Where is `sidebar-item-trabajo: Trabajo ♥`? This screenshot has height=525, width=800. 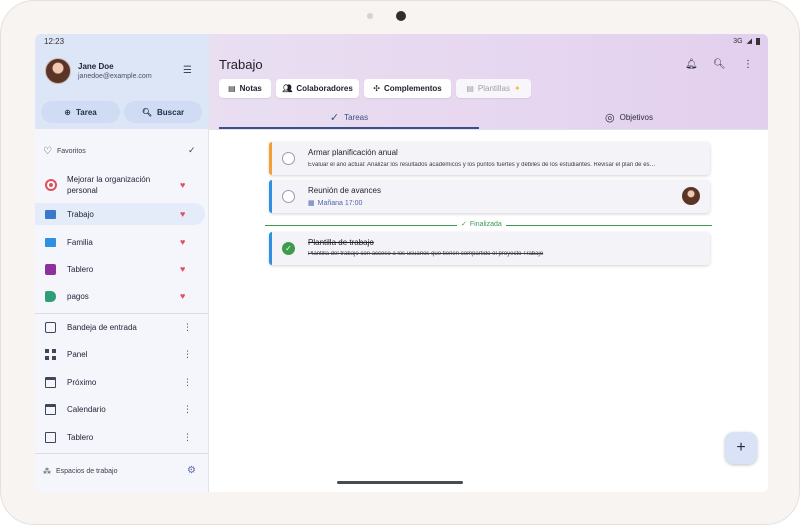 sidebar-item-trabajo: Trabajo ♥ is located at coordinates (120, 214).